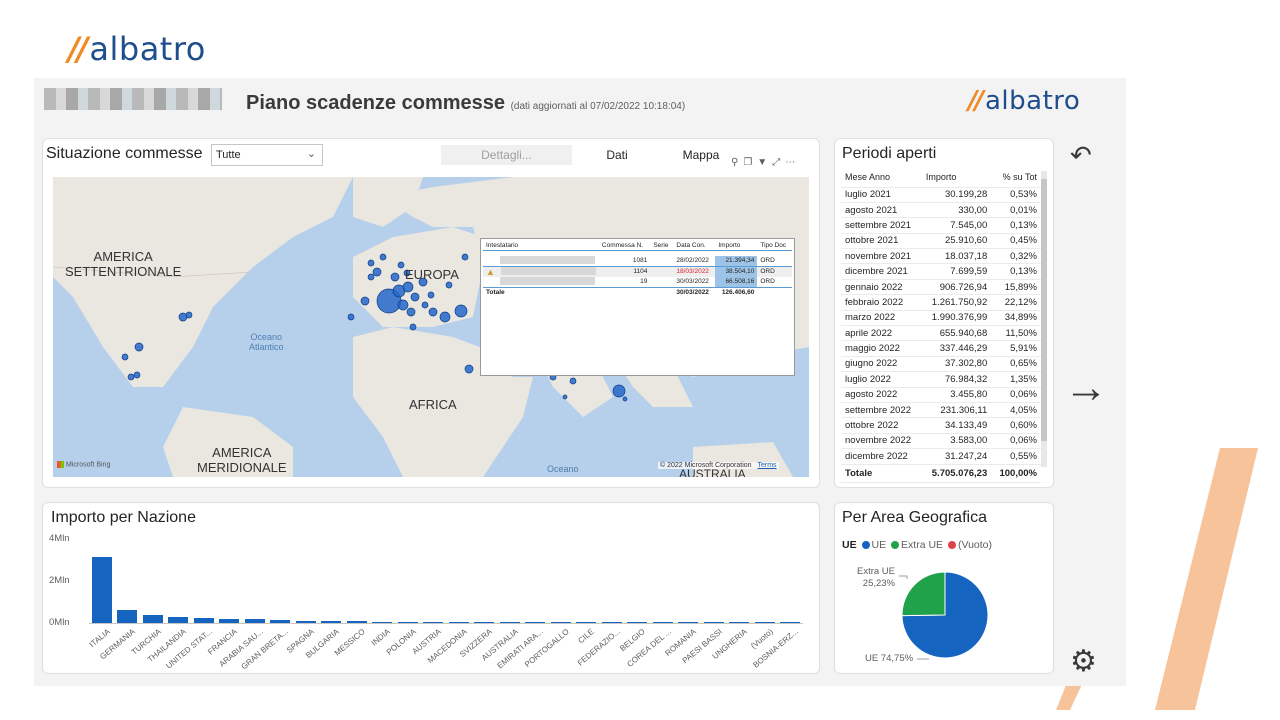 Image resolution: width=1280 pixels, height=720 pixels. Describe the element at coordinates (266, 342) in the screenshot. I see `map-label-atlantic: Oceano Atlantico` at that location.